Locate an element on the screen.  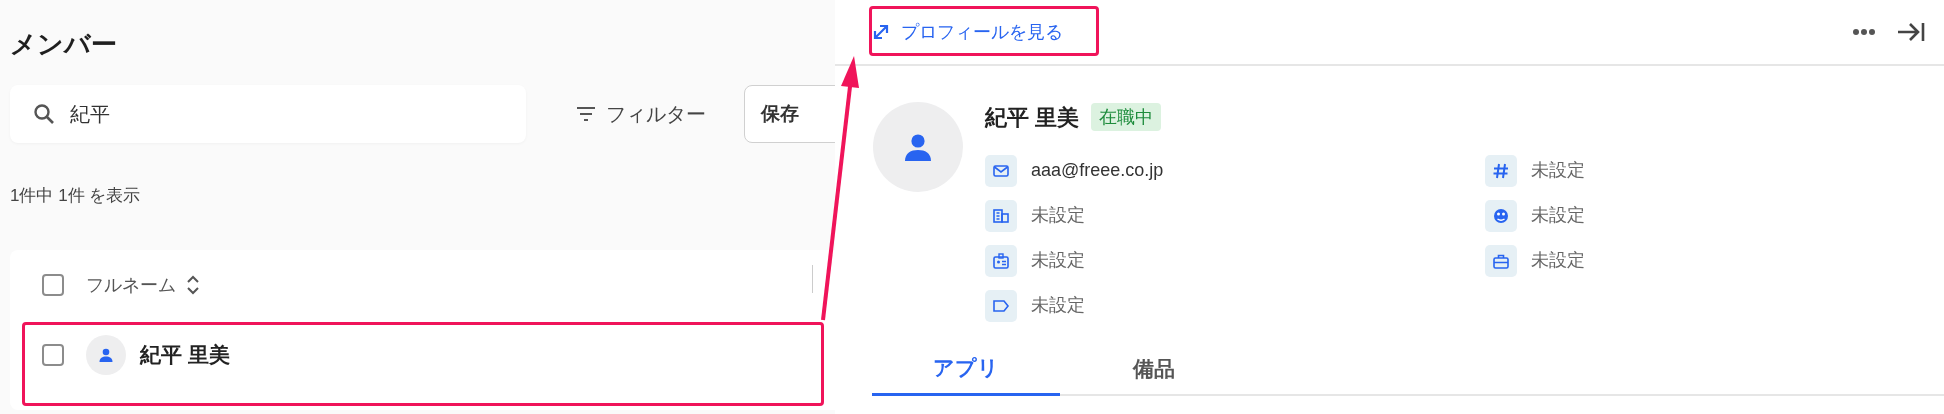
search-icon is located at coordinates (44, 114).